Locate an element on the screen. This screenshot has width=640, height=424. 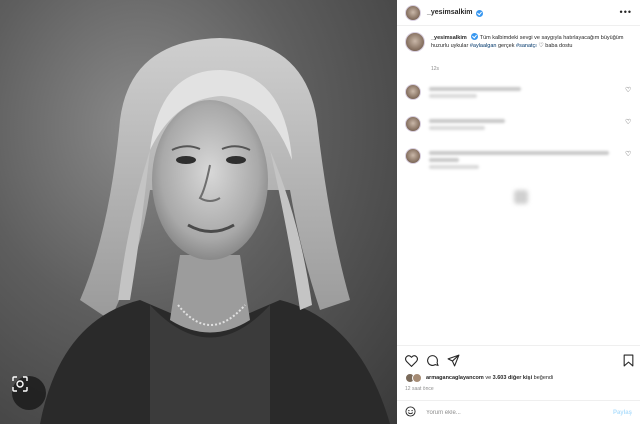
caption-timestamp: 12s is located at coordinates (435, 69).